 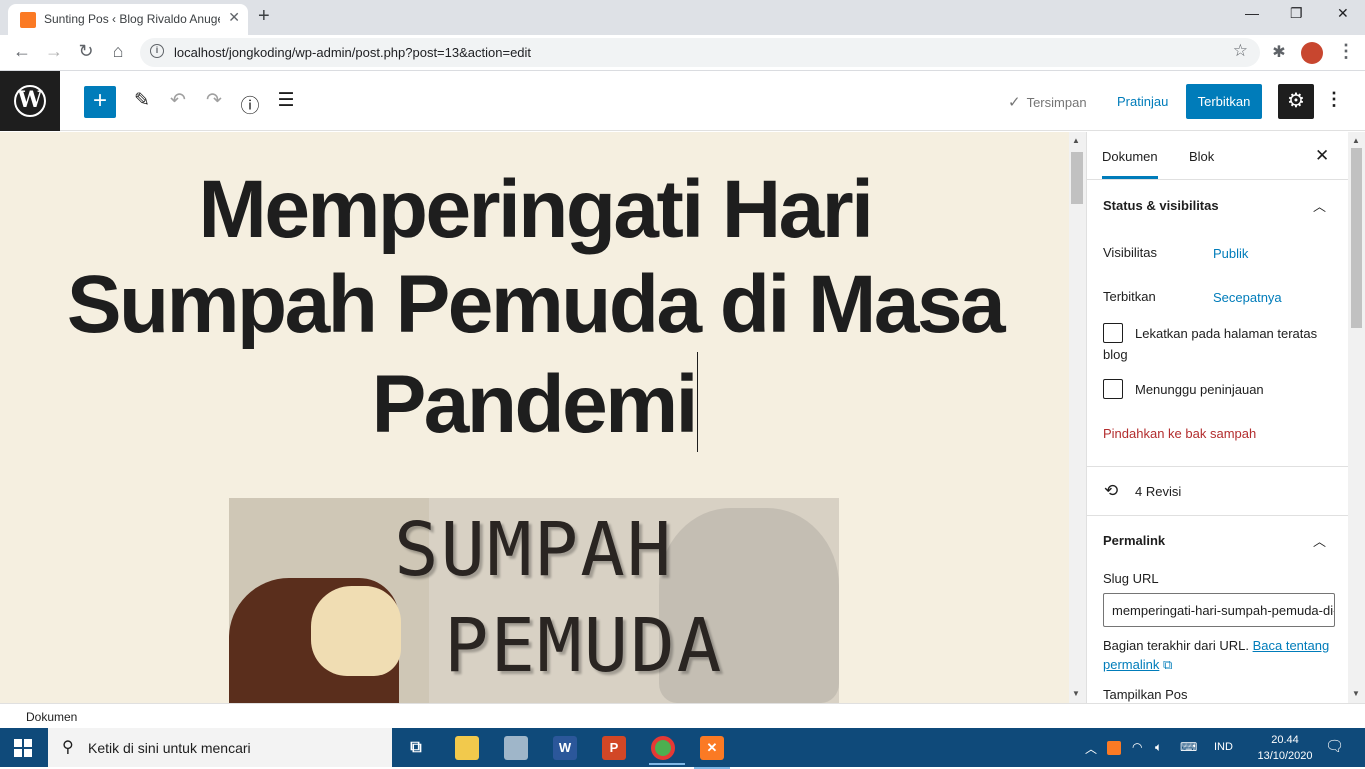 What do you see at coordinates (1343, 13) in the screenshot?
I see `window-close-icon: ✕` at bounding box center [1343, 13].